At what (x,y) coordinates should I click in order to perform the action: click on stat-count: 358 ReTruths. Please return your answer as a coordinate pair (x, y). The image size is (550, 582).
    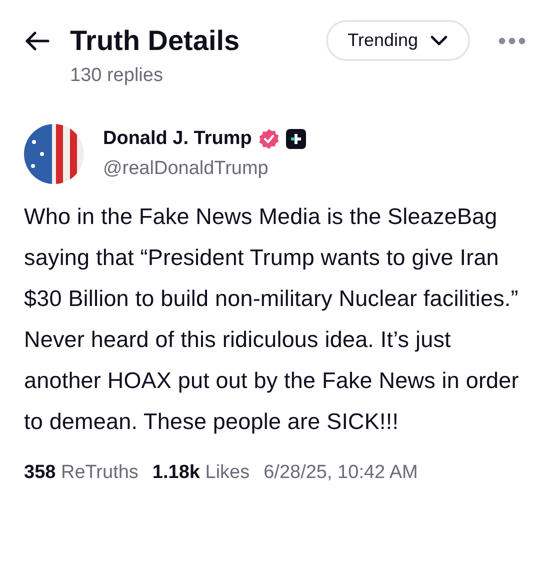
    Looking at the image, I should click on (81, 473).